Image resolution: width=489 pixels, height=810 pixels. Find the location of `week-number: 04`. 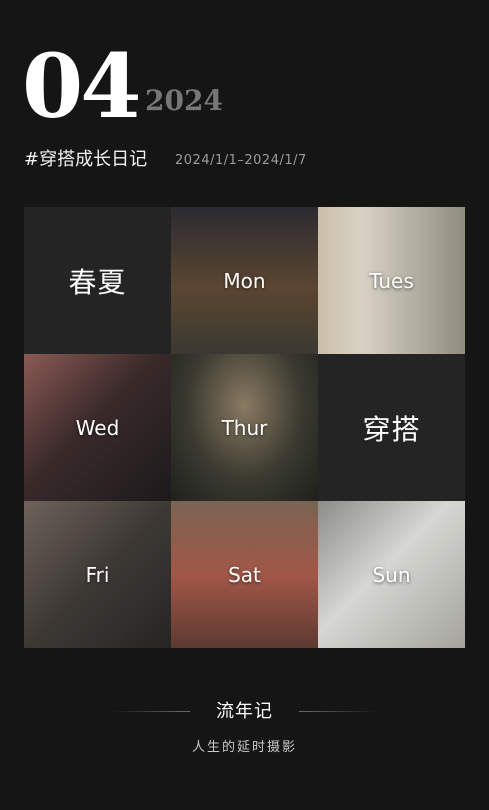

week-number: 04 is located at coordinates (81, 86).